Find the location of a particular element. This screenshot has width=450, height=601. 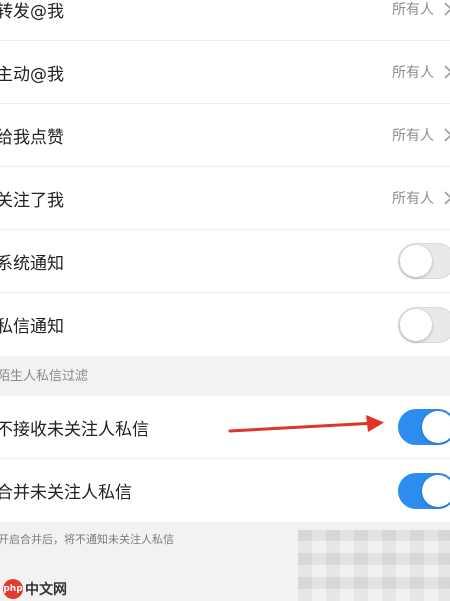

private-message-notification-toggle is located at coordinates (424, 324).